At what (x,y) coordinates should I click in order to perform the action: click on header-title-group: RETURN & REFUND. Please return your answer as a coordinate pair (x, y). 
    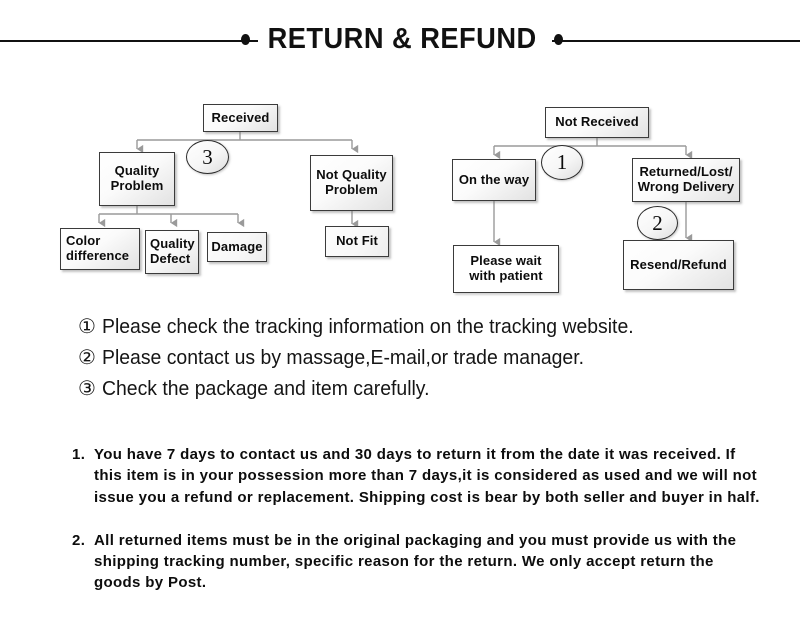
    Looking at the image, I should click on (402, 39).